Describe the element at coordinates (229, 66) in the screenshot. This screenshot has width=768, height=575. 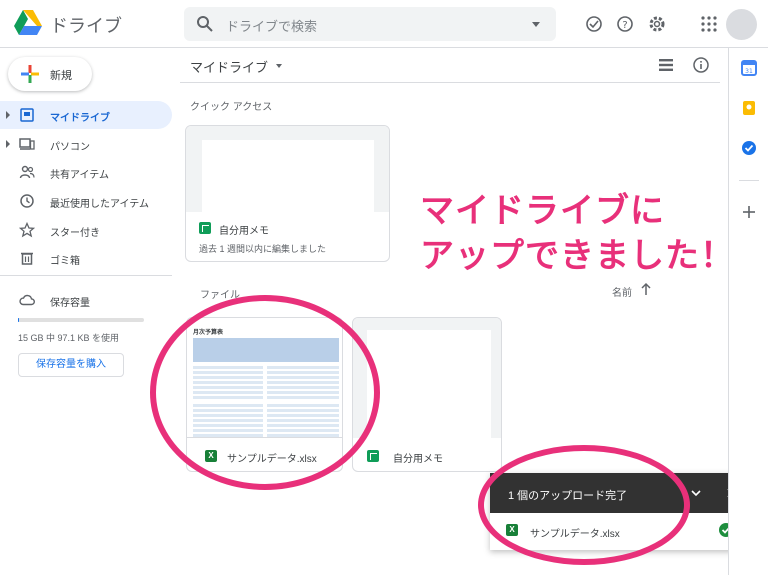
I see `page-title: マイドライブ` at that location.